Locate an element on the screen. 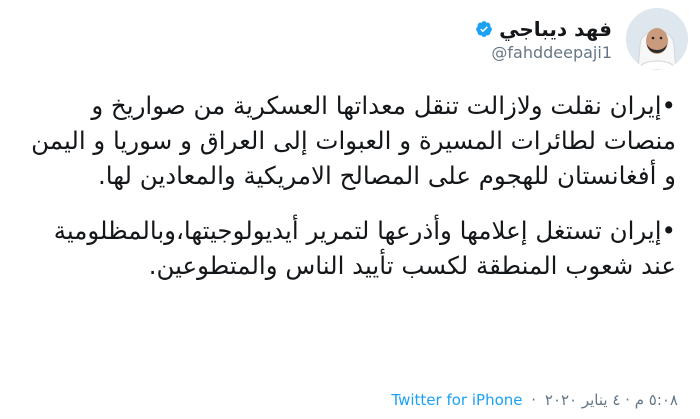  profile-photo-icon is located at coordinates (657, 39).